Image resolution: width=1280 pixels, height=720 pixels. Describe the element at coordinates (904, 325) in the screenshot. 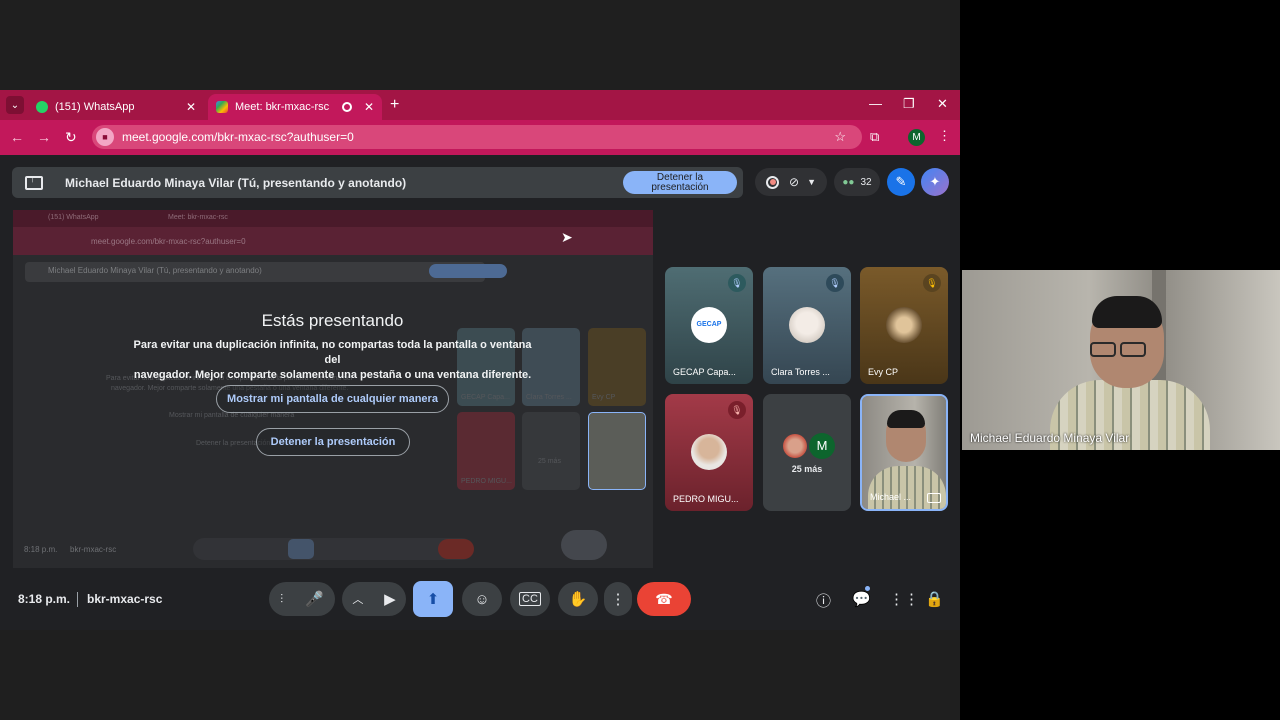

I see `participant-tile-evy: 🎙 Evy CP` at that location.